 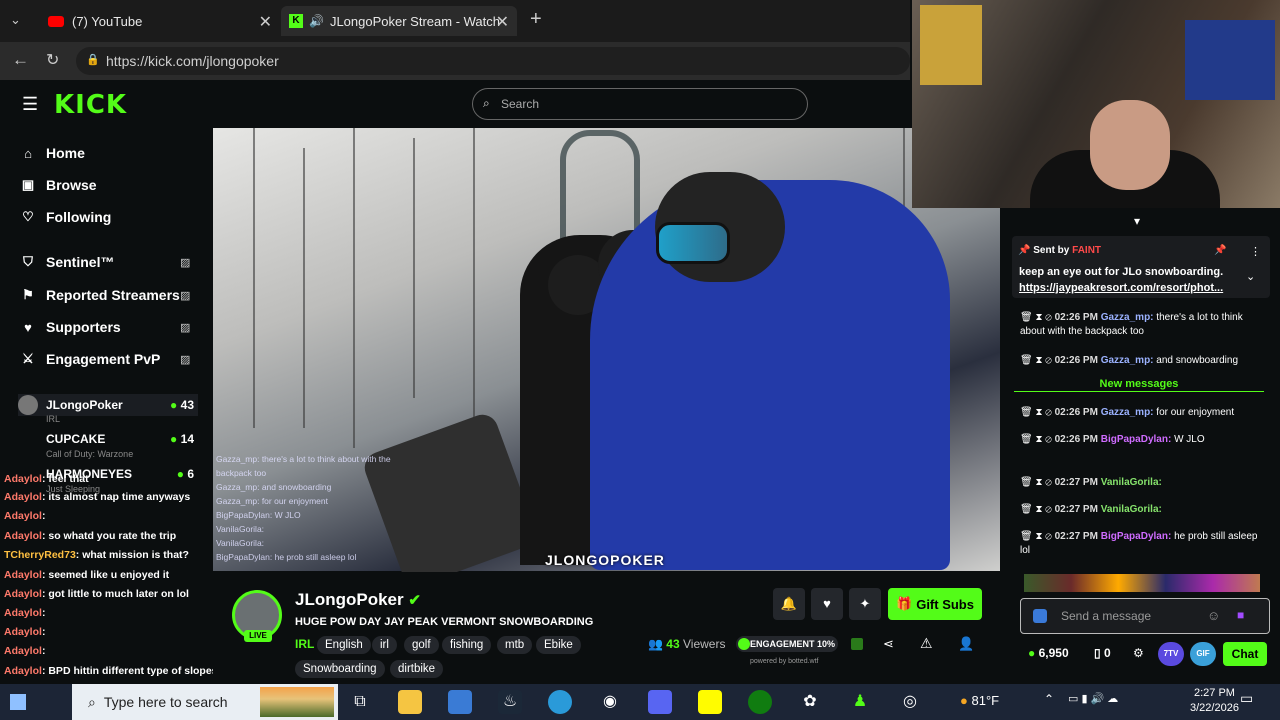 What do you see at coordinates (935, 604) in the screenshot?
I see `gift-subs-button: 🎁 Gift Subs` at bounding box center [935, 604].